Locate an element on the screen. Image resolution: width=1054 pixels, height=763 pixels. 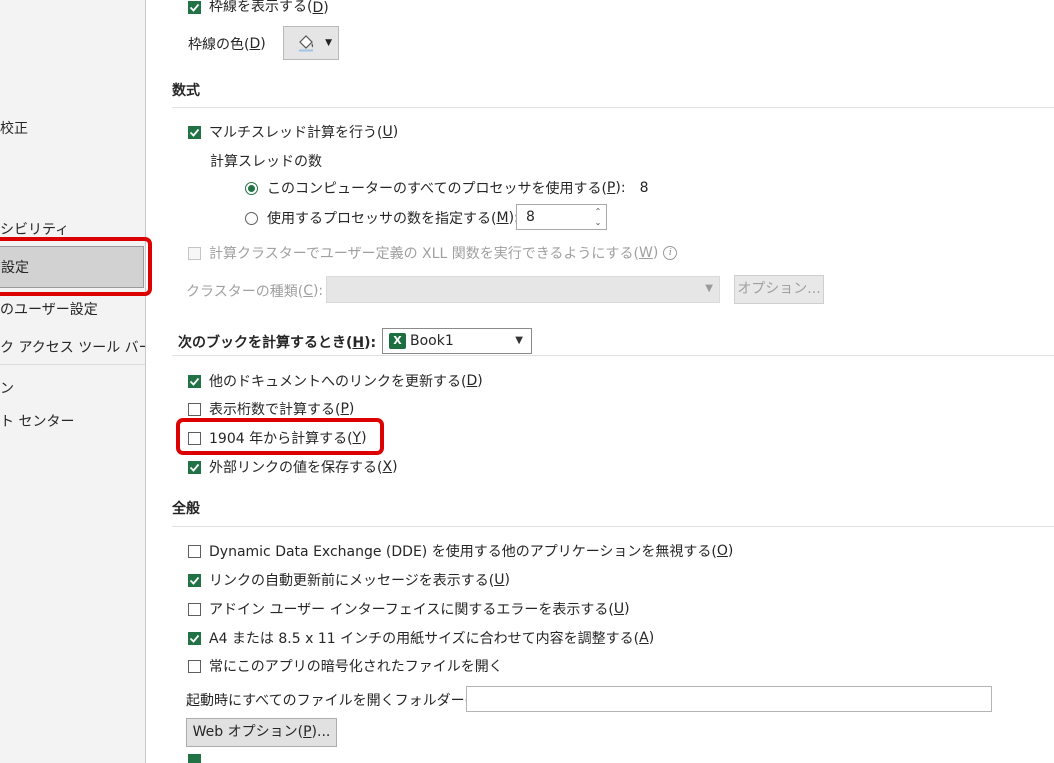
dde-checkbox is located at coordinates (194, 551).